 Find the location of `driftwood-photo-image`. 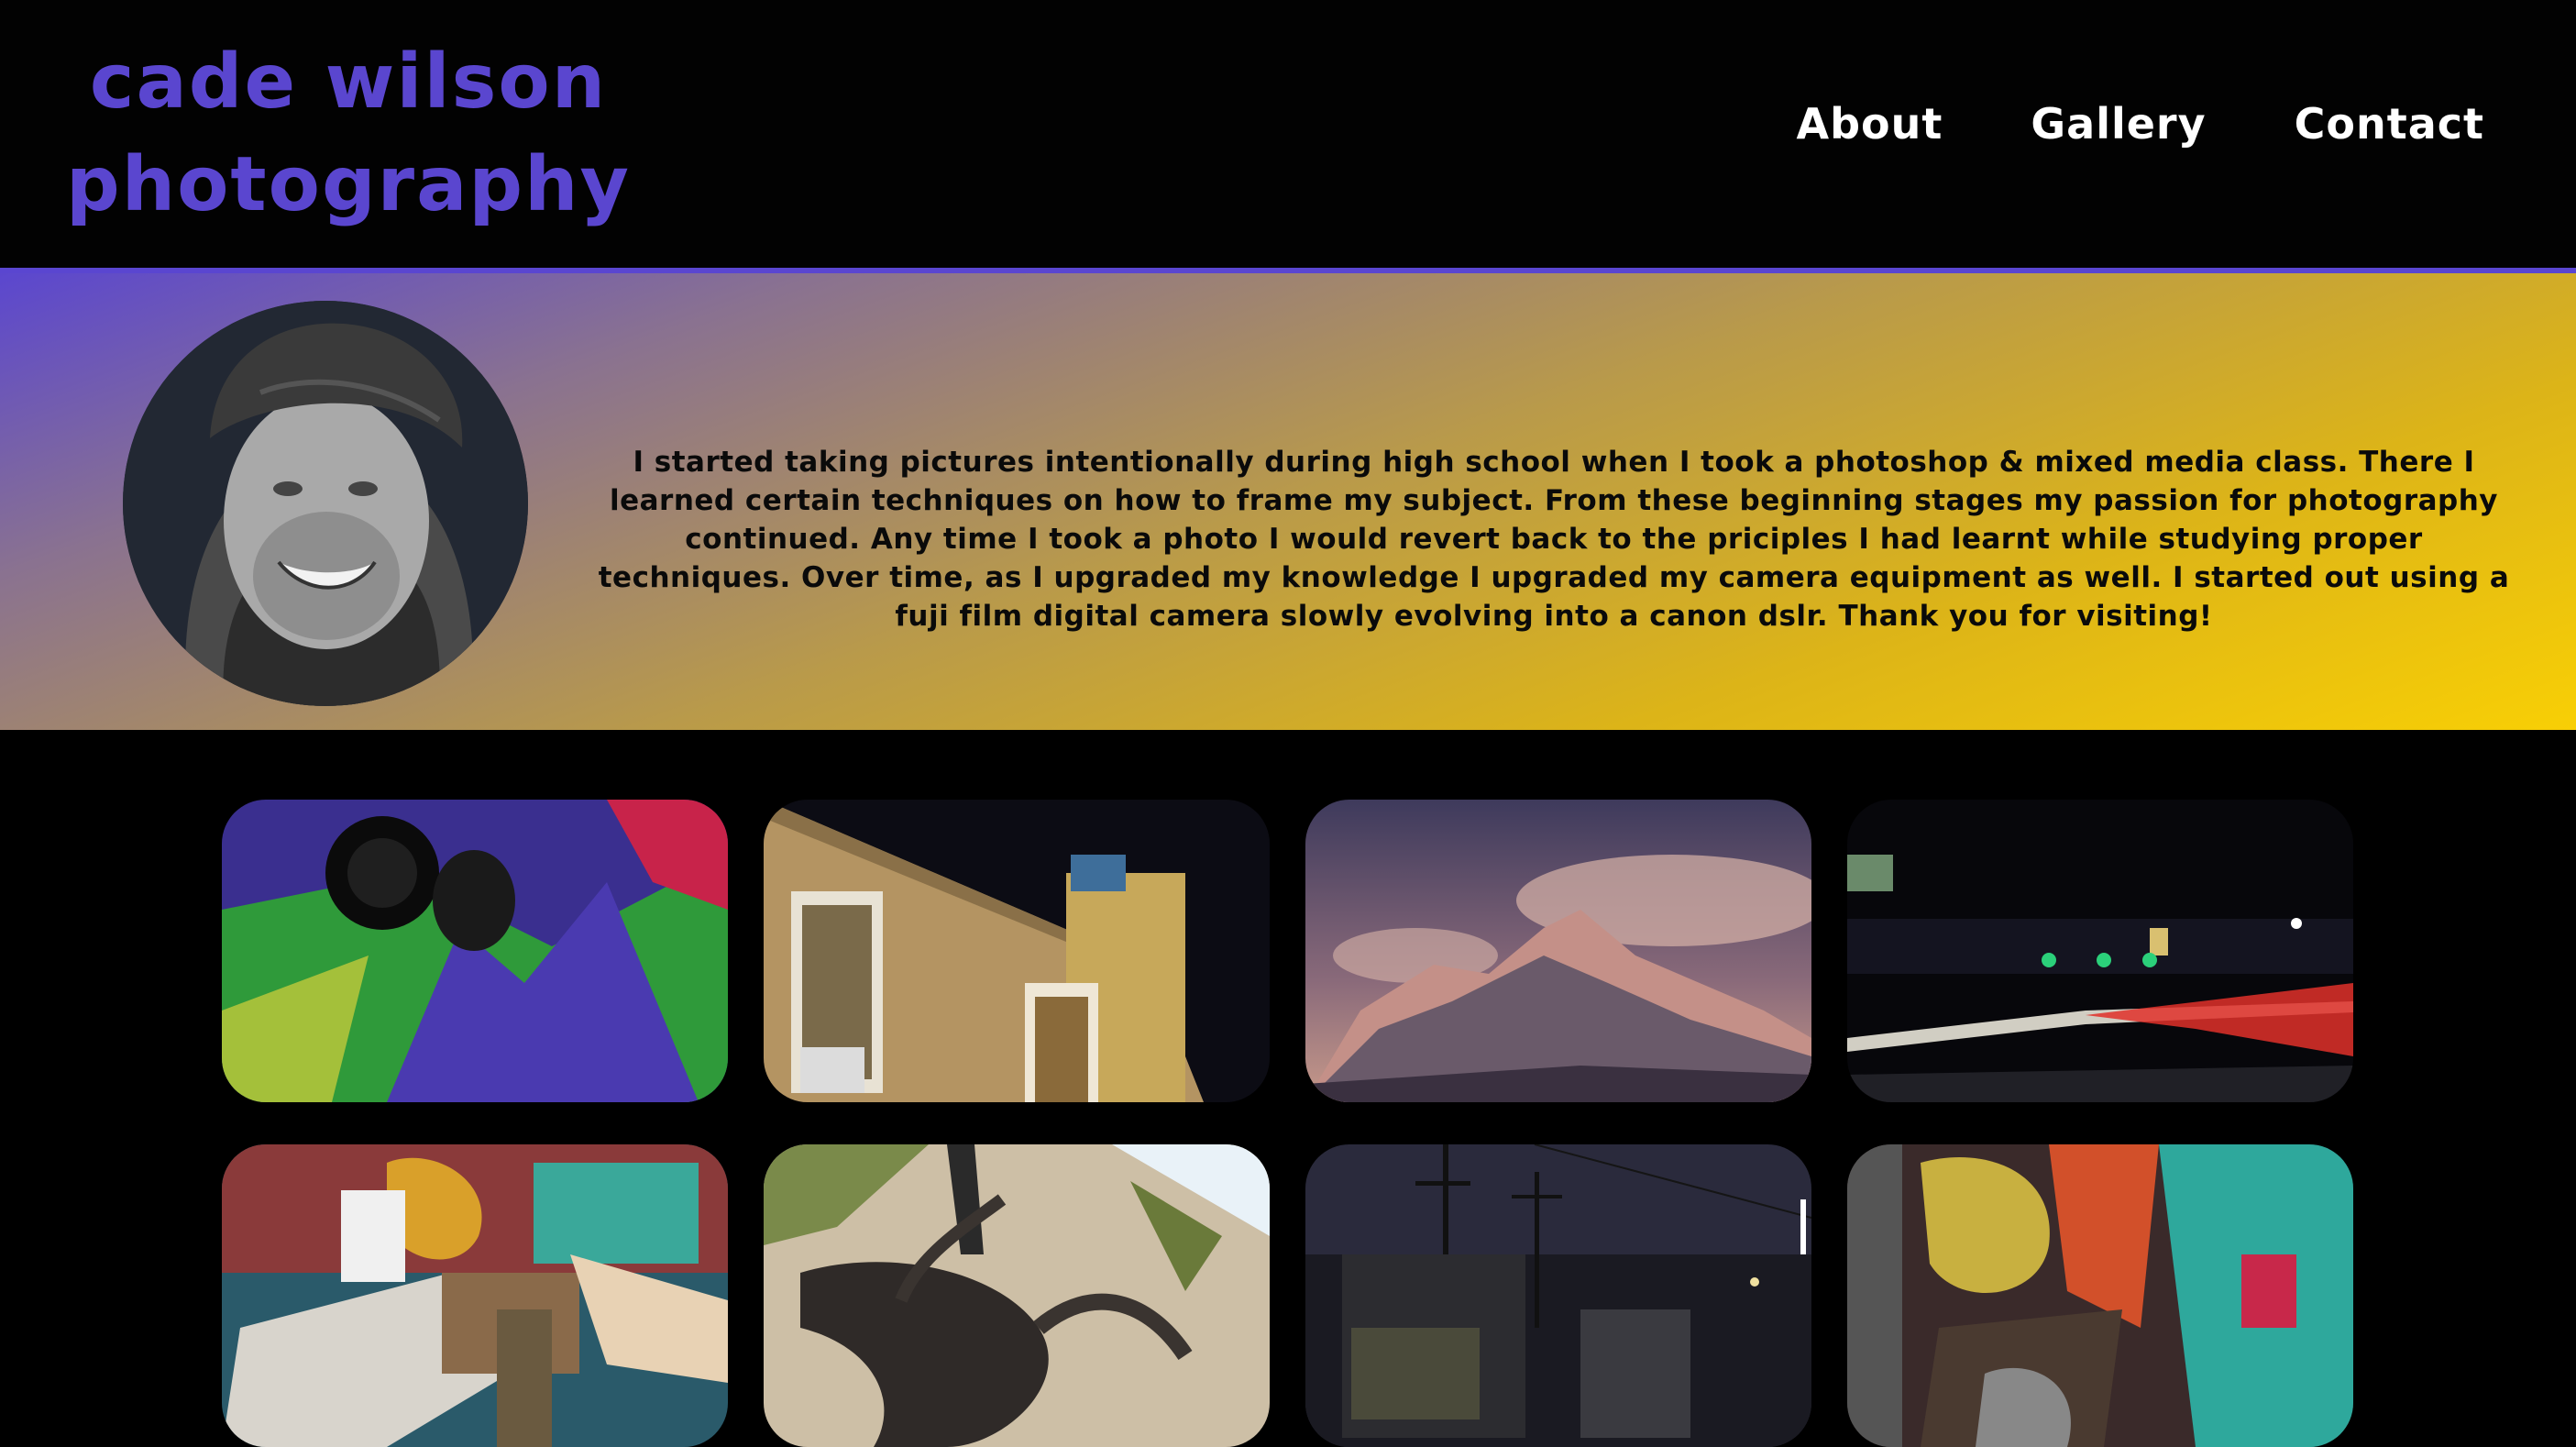

driftwood-photo-image is located at coordinates (1017, 1295).